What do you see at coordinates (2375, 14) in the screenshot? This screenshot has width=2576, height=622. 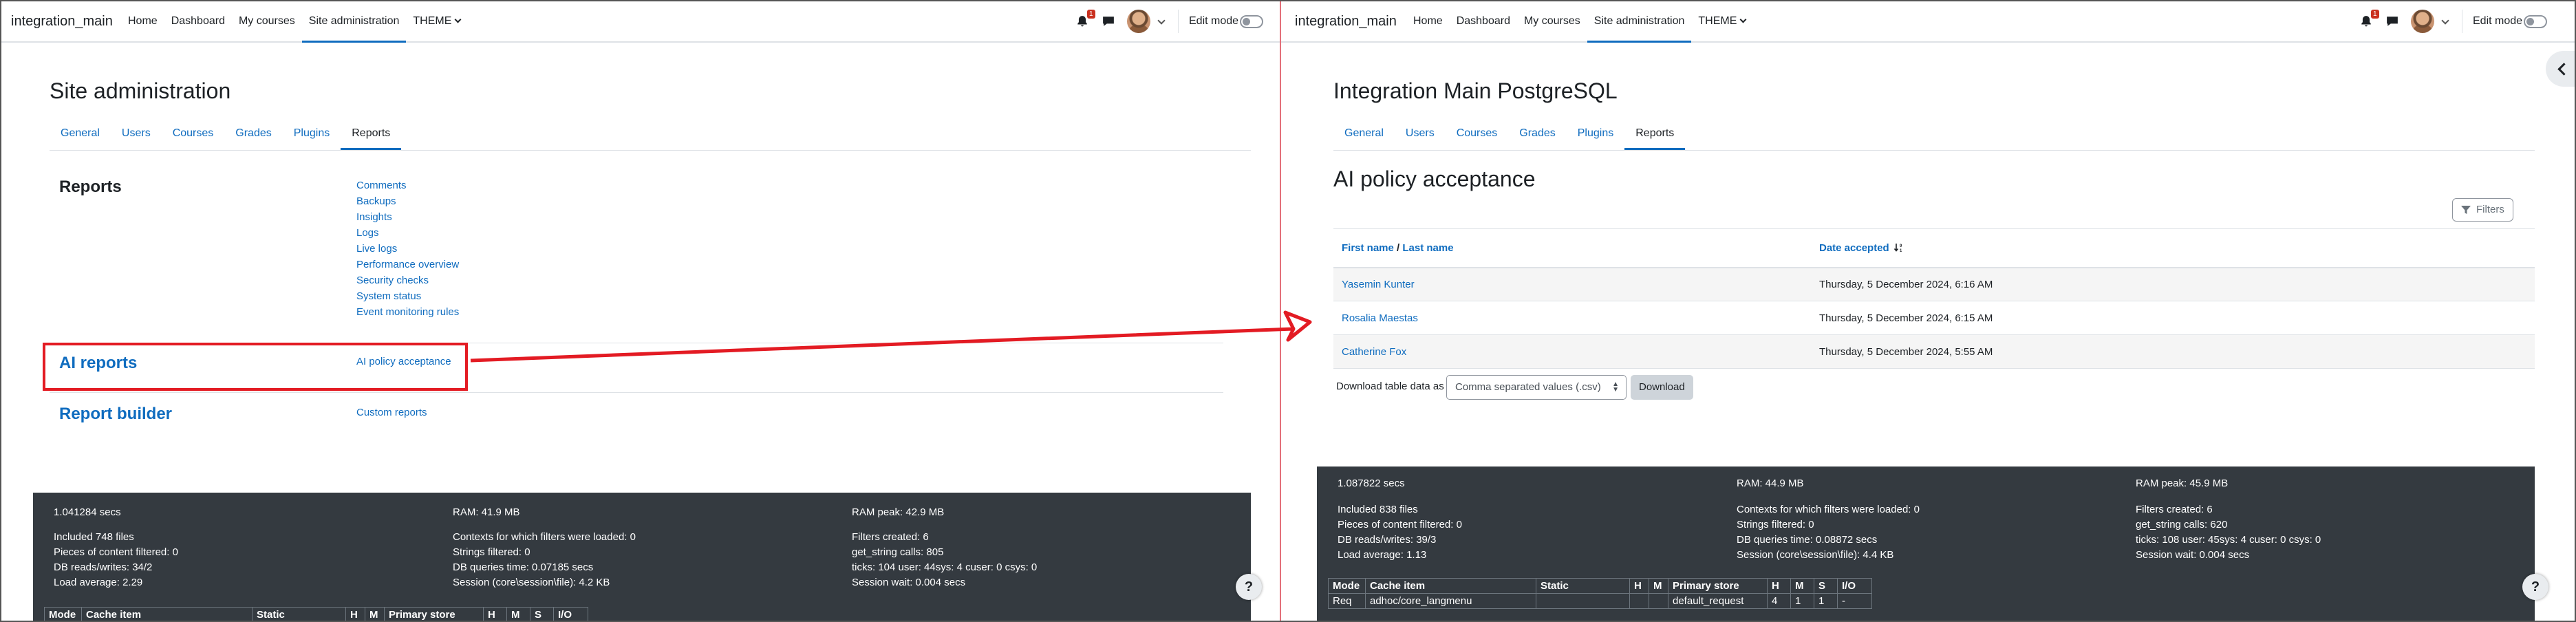 I see `notification-badge: 1` at bounding box center [2375, 14].